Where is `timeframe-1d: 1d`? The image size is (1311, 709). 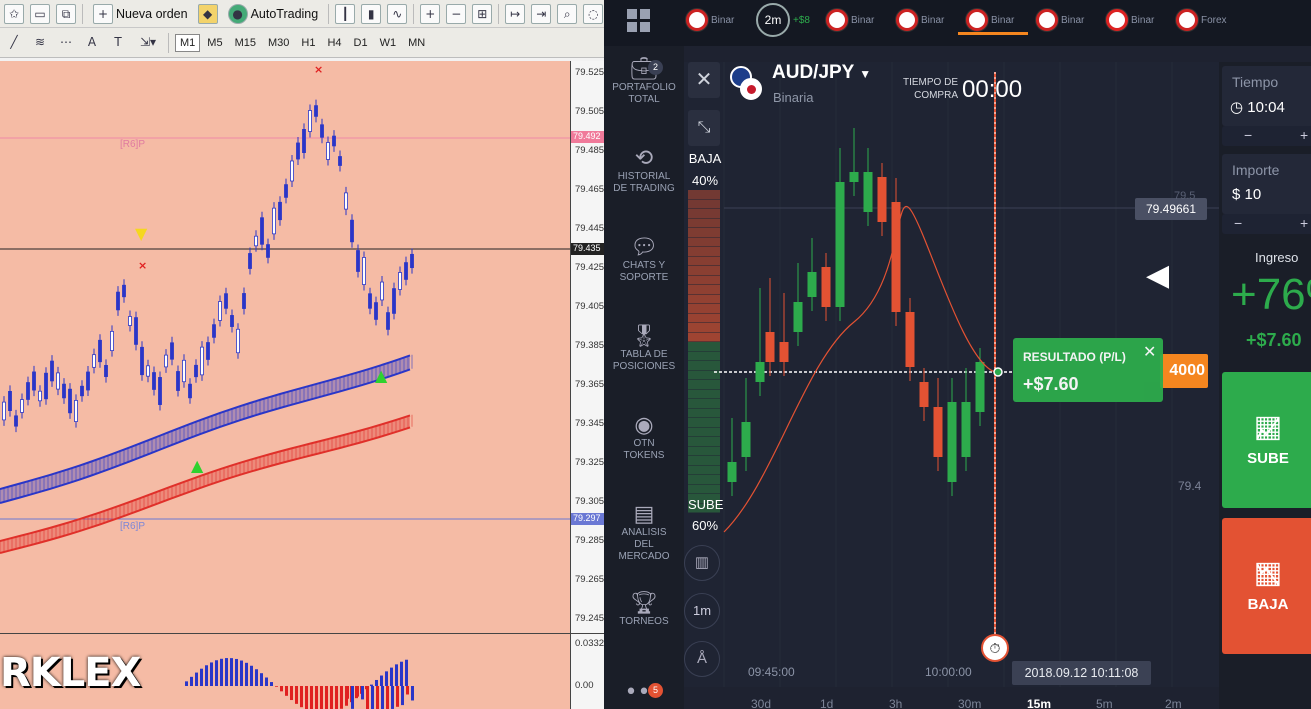 timeframe-1d: 1d is located at coordinates (826, 703).